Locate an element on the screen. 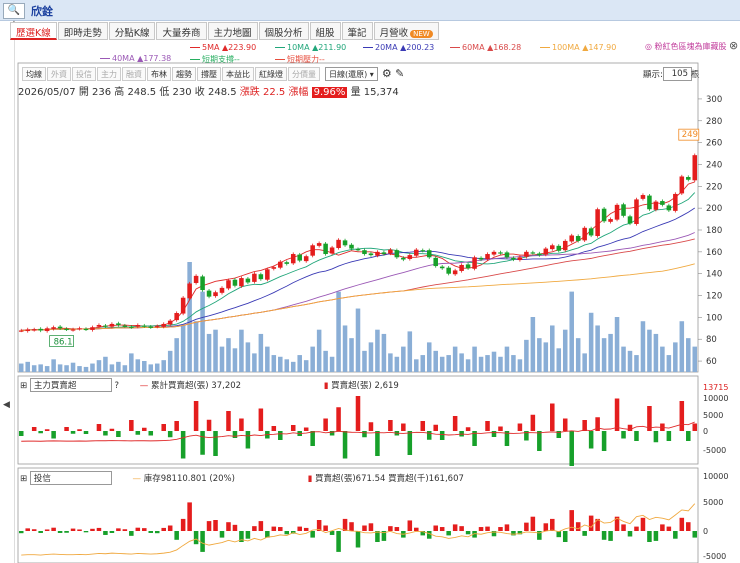 The width and height of the screenshot is (740, 563). tab-1: 即時走勢 is located at coordinates (82, 31).